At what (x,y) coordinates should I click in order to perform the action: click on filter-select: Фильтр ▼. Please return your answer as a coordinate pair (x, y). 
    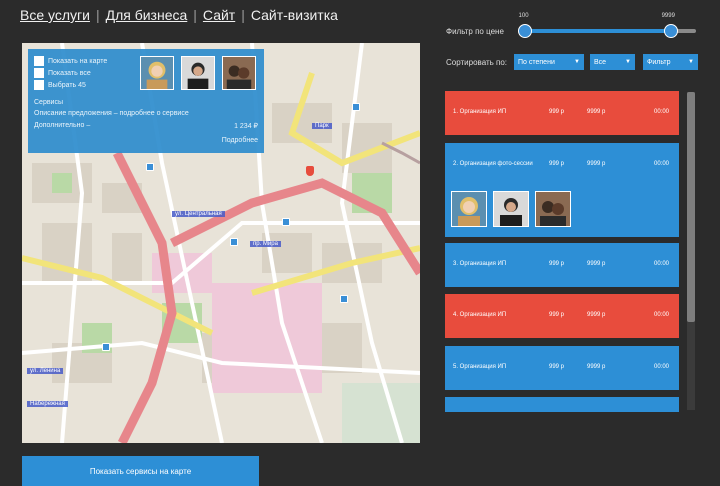
    Looking at the image, I should click on (670, 62).